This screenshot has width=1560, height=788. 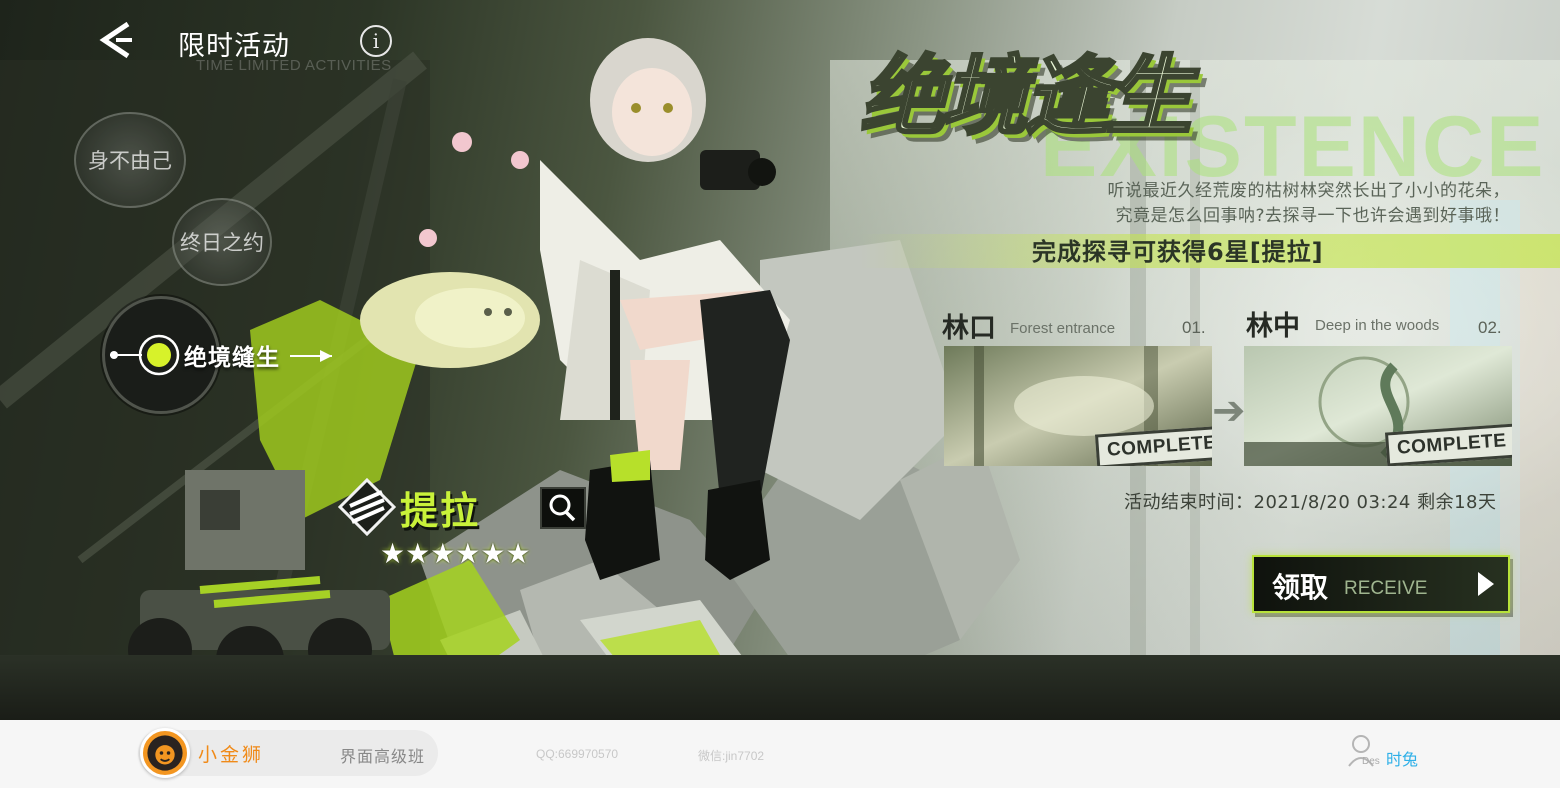 I want to click on receive-label-en: RECEIVE, so click(x=1386, y=588).